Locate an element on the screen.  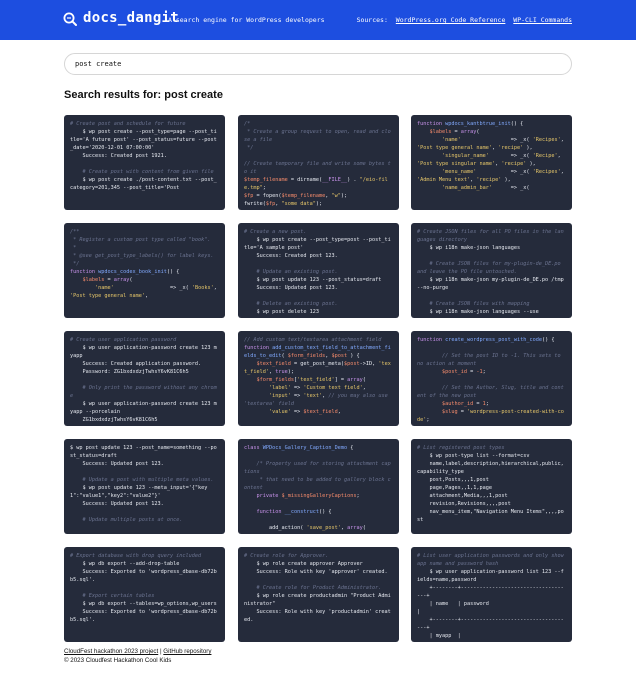
source-link-wp-cli: WP-CLI Commands is located at coordinates (542, 20).